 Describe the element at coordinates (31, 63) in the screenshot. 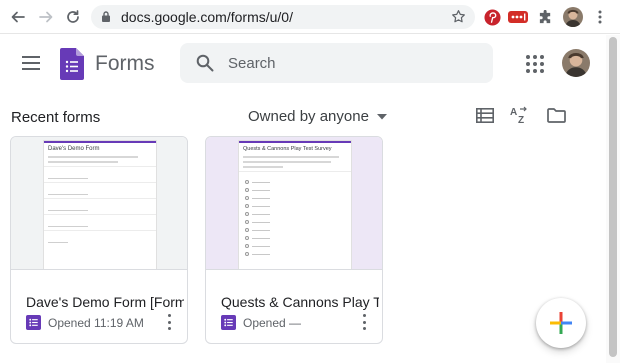

I see `main-menu-icon` at that location.